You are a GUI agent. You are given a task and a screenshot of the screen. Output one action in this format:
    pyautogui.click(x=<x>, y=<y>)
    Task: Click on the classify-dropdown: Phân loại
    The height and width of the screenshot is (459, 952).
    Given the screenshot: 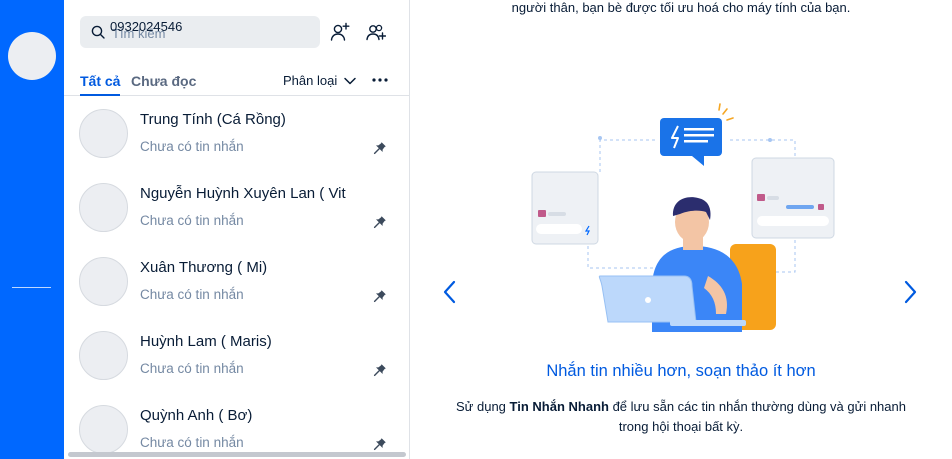 What is the action you would take?
    pyautogui.click(x=320, y=80)
    